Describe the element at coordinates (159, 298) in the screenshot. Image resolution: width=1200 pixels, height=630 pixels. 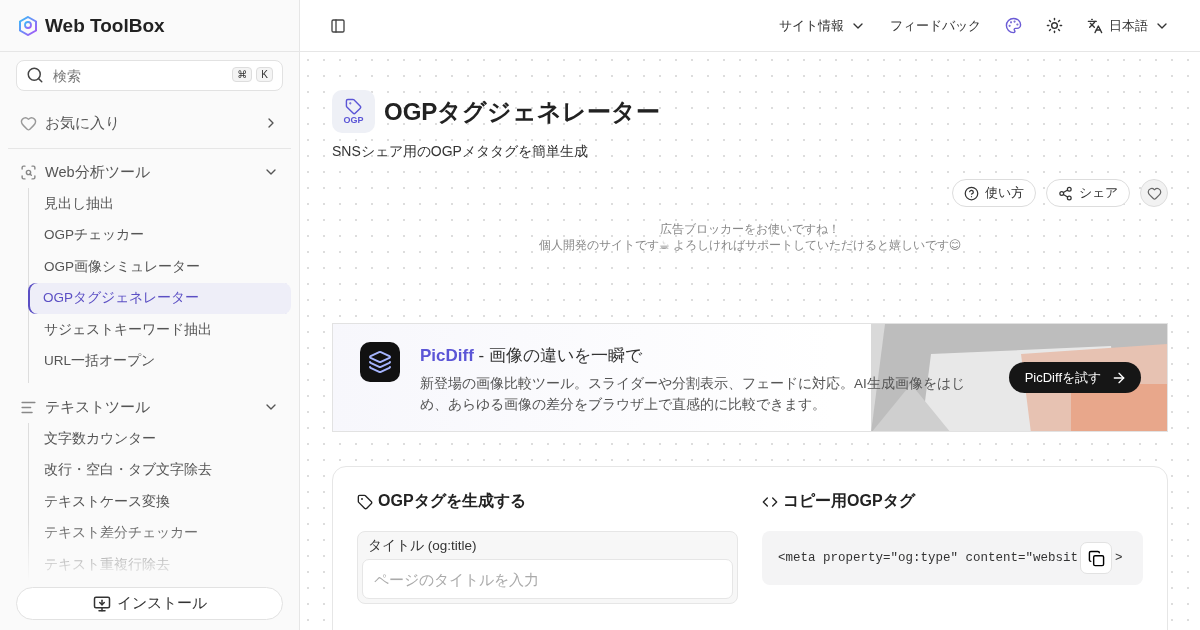
I see `sidebar-item: OGPタグジェネレーター` at that location.